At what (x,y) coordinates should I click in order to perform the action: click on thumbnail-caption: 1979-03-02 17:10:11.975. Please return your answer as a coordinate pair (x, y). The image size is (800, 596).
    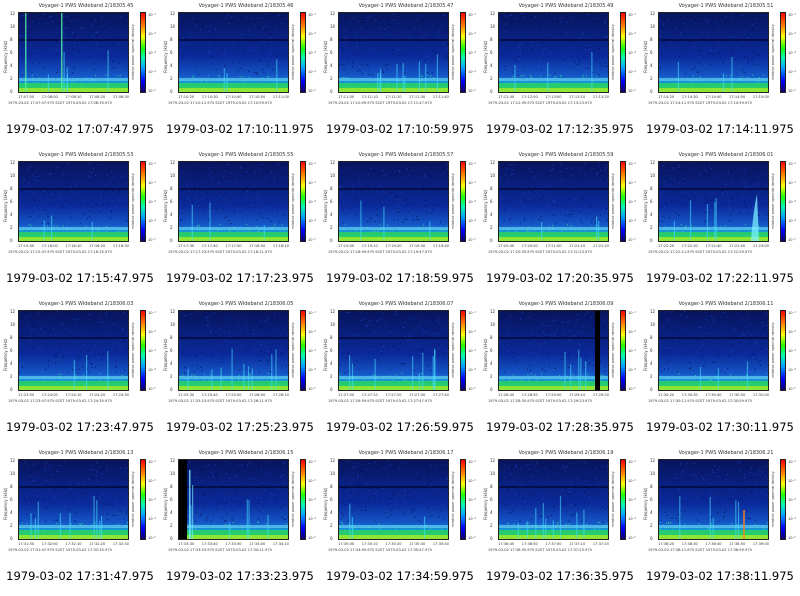
    Looking at the image, I should click on (240, 129).